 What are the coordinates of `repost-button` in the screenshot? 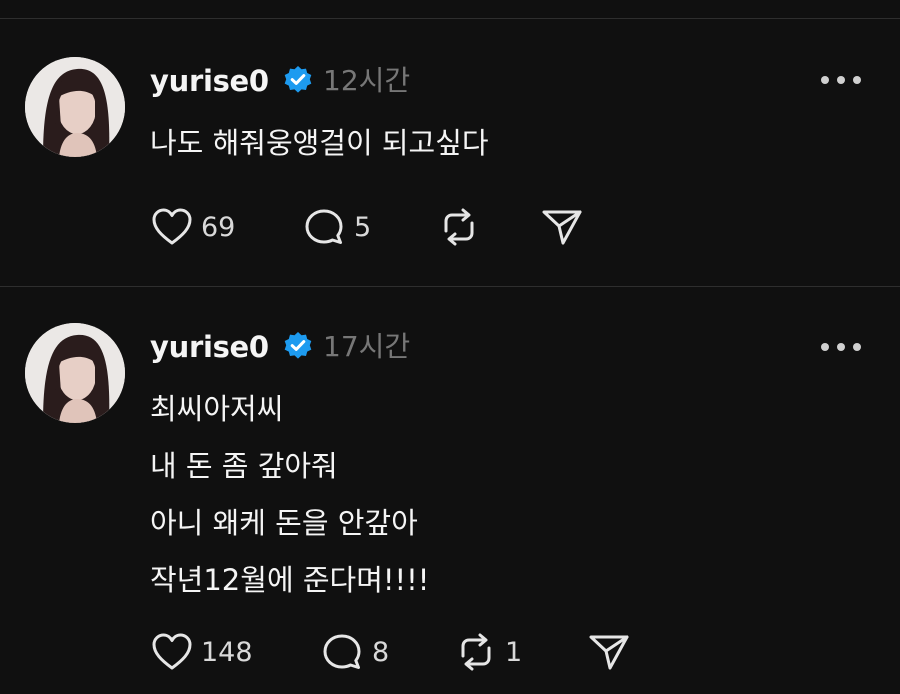 It's located at (463, 227).